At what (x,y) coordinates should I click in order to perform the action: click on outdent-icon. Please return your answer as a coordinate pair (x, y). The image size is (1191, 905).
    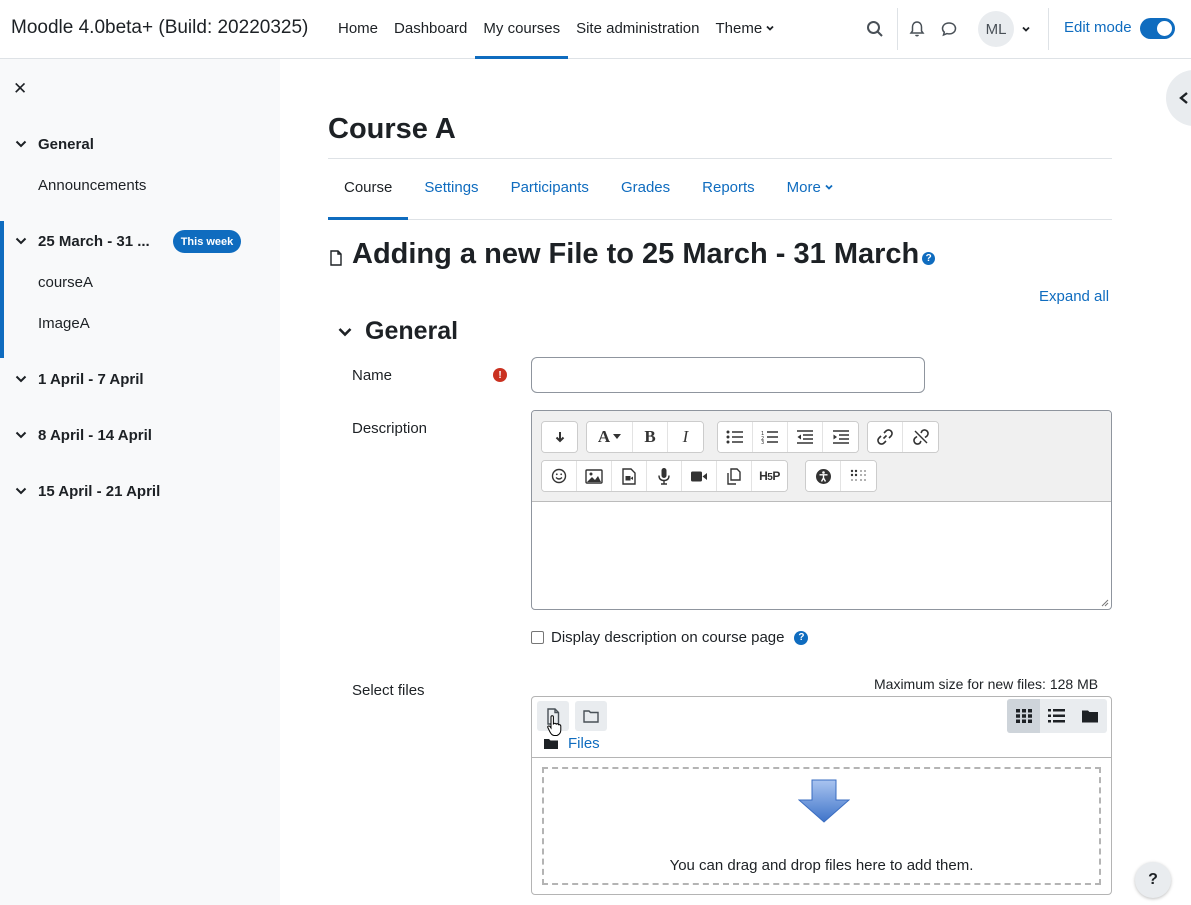
    Looking at the image, I should click on (805, 437).